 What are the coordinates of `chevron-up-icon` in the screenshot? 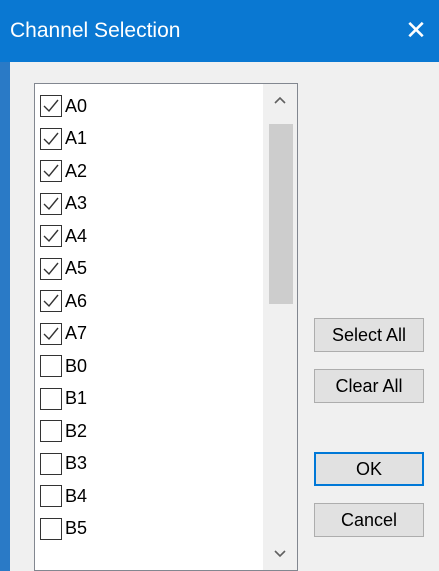 It's located at (280, 100).